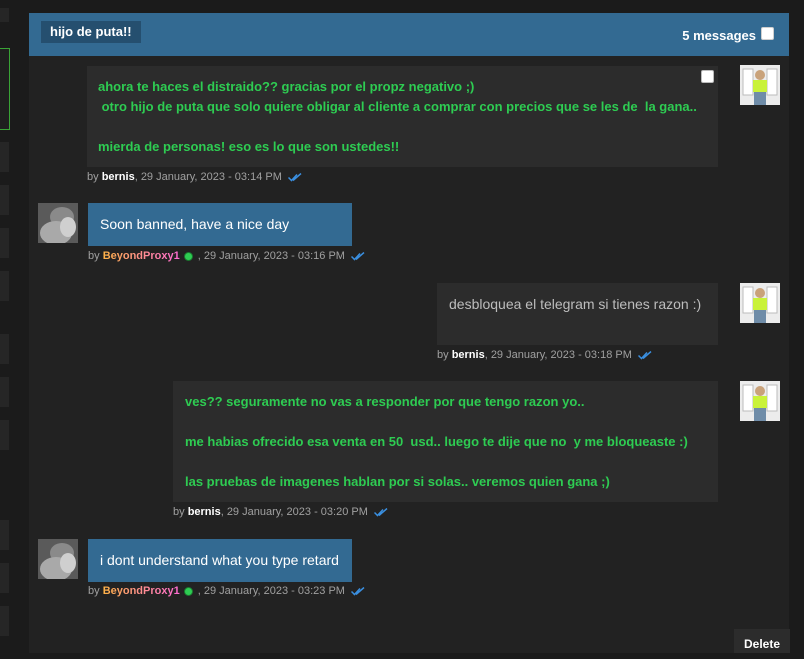 The height and width of the screenshot is (659, 804). Describe the element at coordinates (294, 512) in the screenshot. I see `message-timestamp: , 29 January, 2023 - 03:20 PM` at that location.